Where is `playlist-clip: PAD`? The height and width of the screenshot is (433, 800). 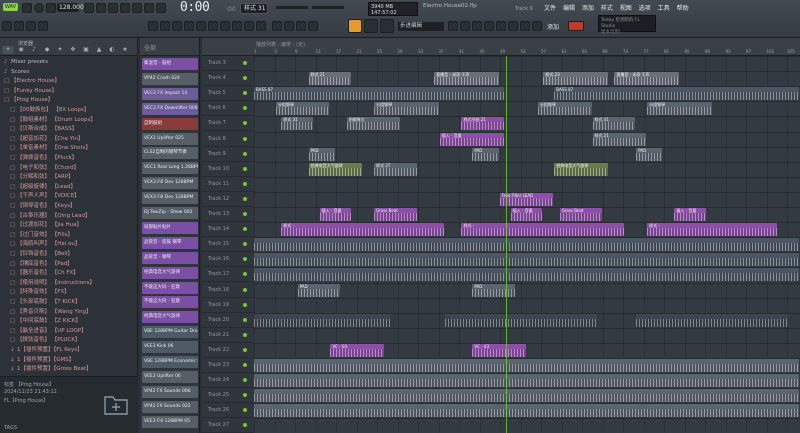
playlist-clip: PAD is located at coordinates (319, 290).